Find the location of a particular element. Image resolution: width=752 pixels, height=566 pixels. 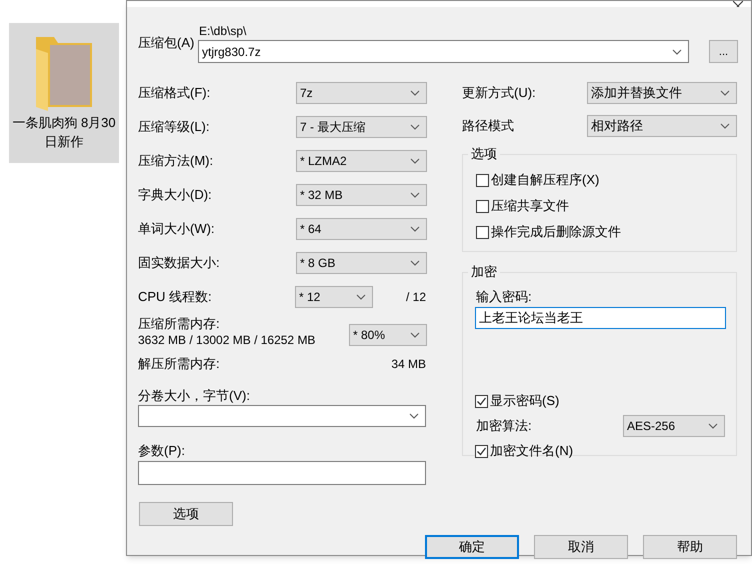

field-label: 路径模式 is located at coordinates (488, 126).